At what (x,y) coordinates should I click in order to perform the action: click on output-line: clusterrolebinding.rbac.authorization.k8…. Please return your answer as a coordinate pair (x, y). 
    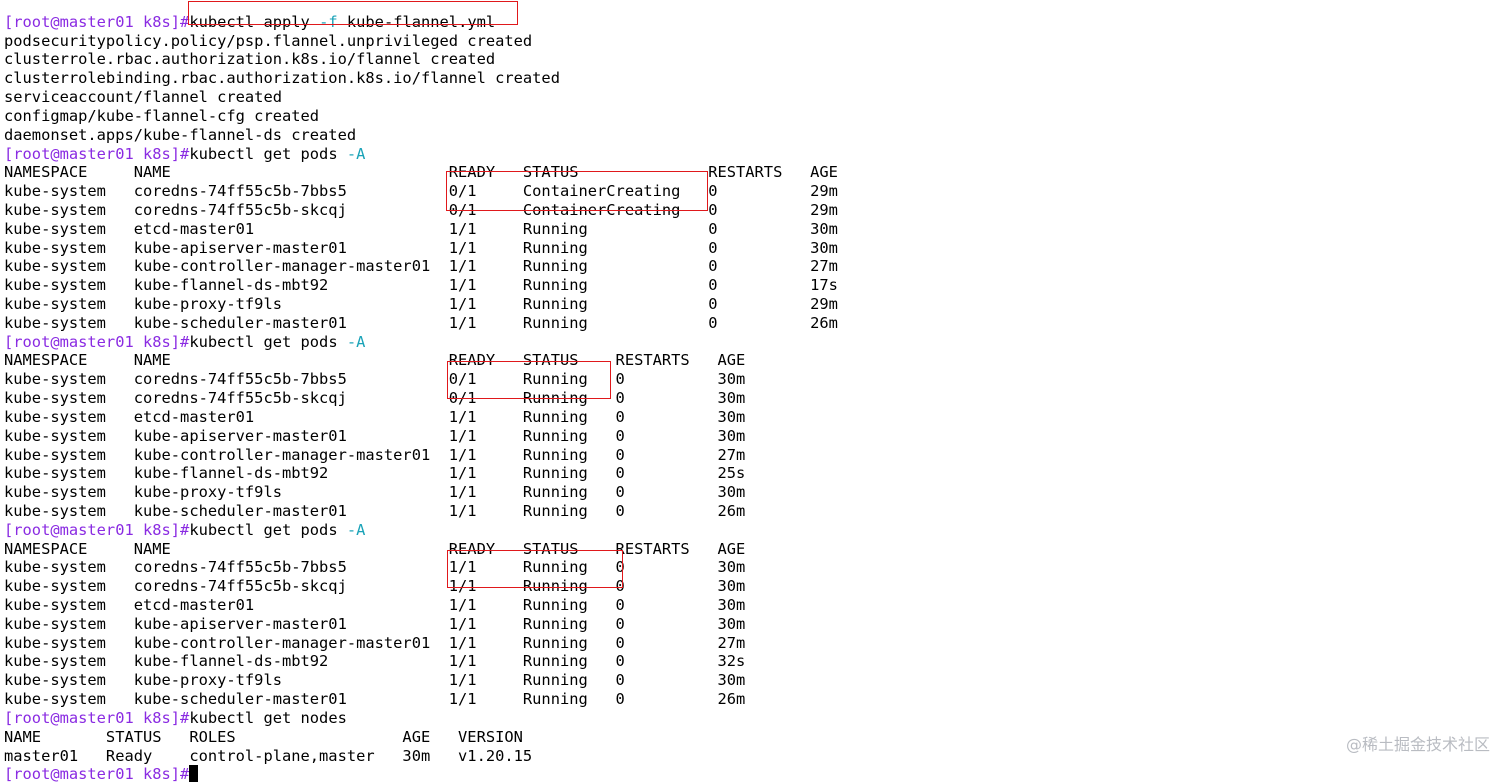
    Looking at the image, I should click on (282, 78).